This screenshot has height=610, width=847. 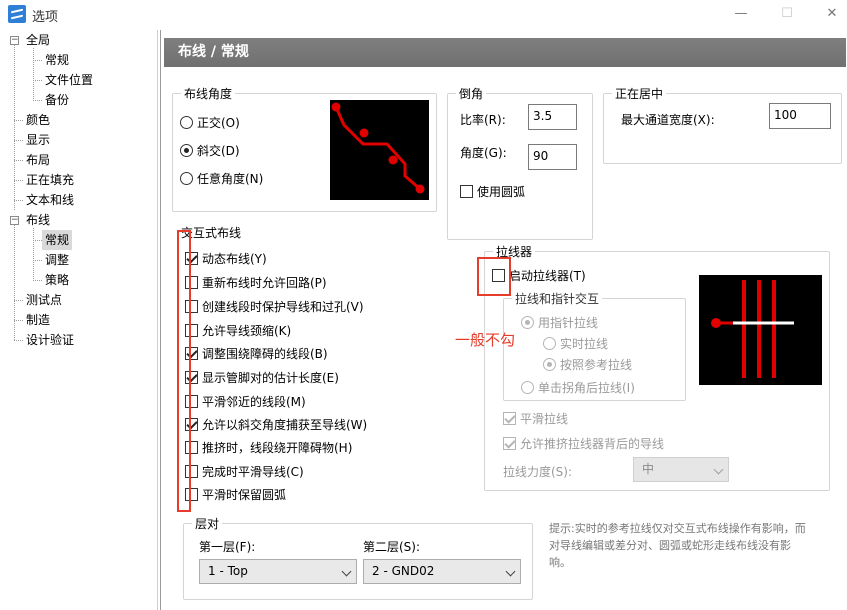 What do you see at coordinates (578, 387) in the screenshot?
I see `radio-corner-pull: 单击拐角后拉线(I)` at bounding box center [578, 387].